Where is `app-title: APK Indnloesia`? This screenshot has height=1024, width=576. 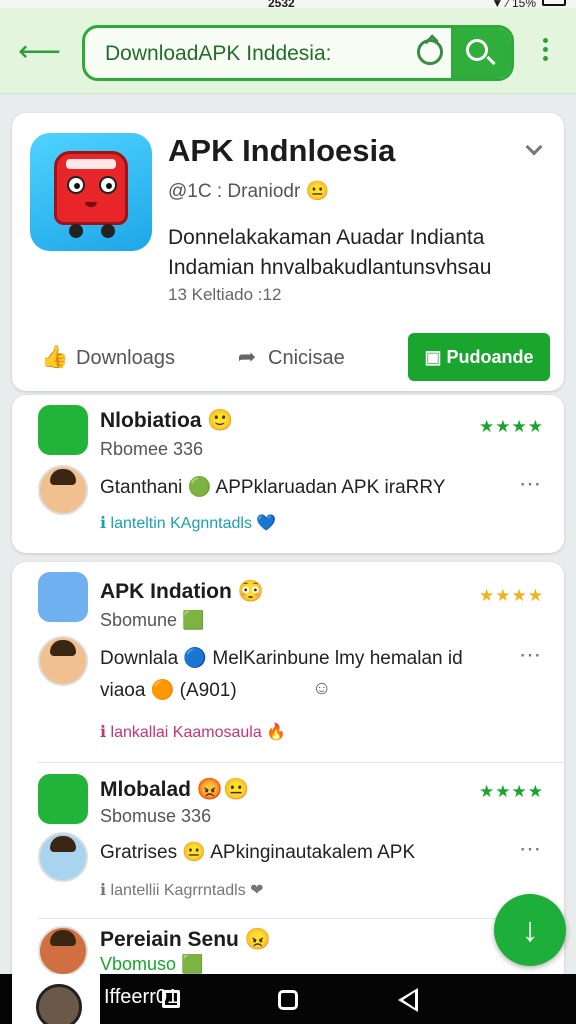
app-title: APK Indnloesia is located at coordinates (282, 150).